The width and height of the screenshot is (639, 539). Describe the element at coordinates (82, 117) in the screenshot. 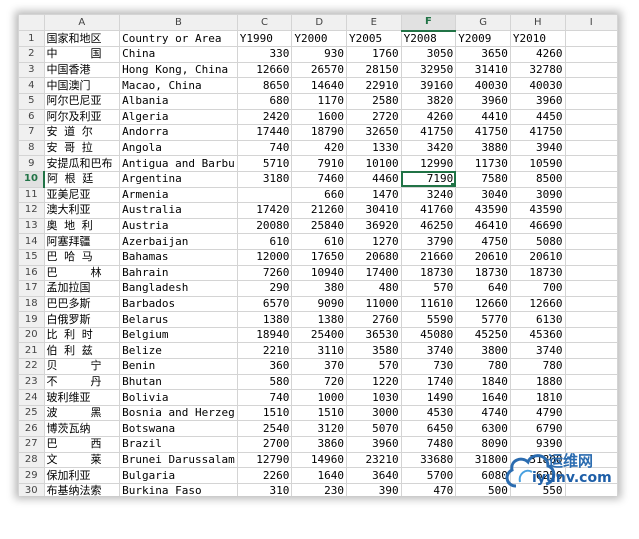

I see `cell-a6: 阿尔及利亚` at that location.